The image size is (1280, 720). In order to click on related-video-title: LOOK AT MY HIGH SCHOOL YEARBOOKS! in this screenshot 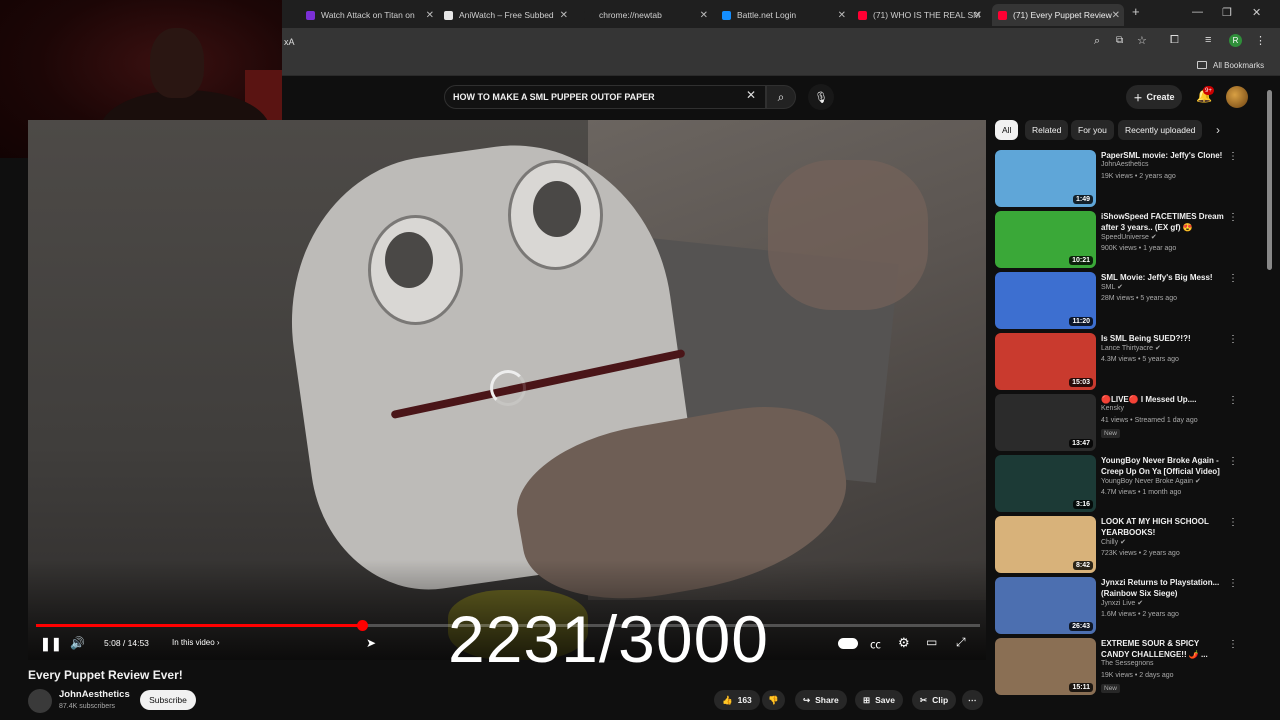, I will do `click(1163, 527)`.